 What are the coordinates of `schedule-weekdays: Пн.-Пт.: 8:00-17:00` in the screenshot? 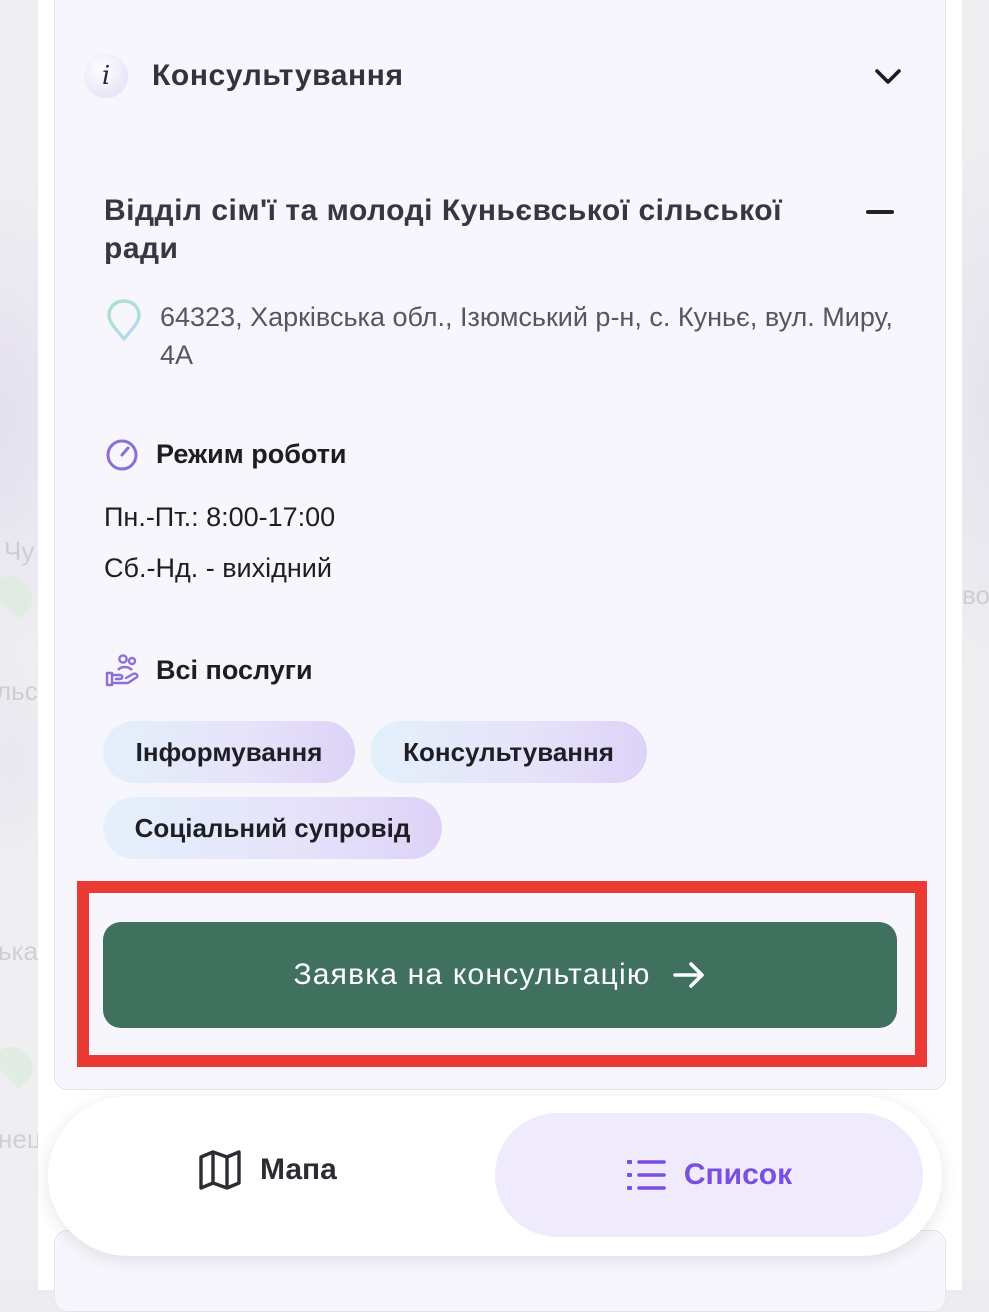 It's located at (220, 517).